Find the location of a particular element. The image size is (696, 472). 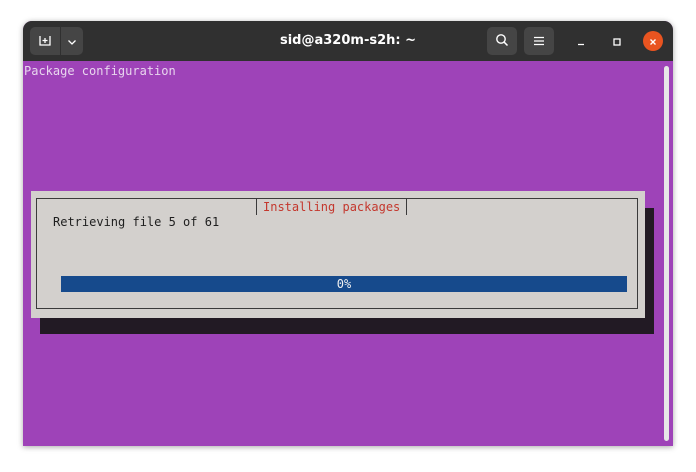

tab-menu-button is located at coordinates (72, 41).